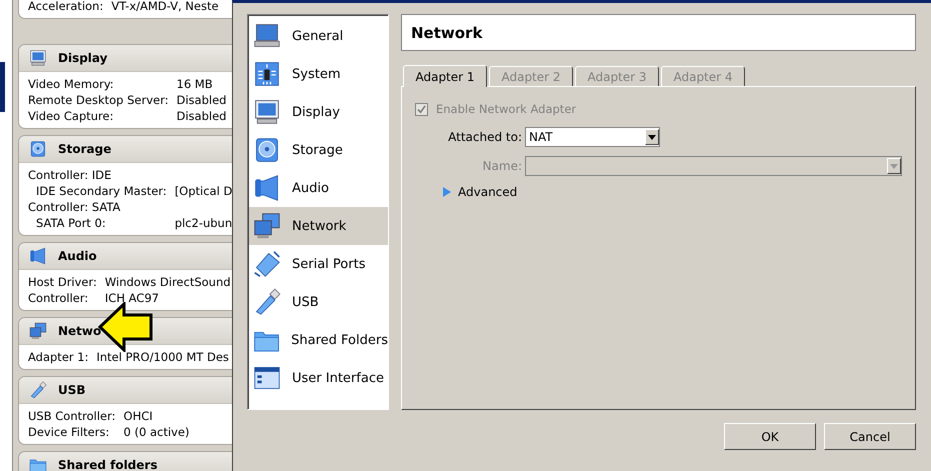 This screenshot has height=471, width=931. Describe the element at coordinates (506, 109) in the screenshot. I see `checkbox-label: Enable Network Adapter` at that location.